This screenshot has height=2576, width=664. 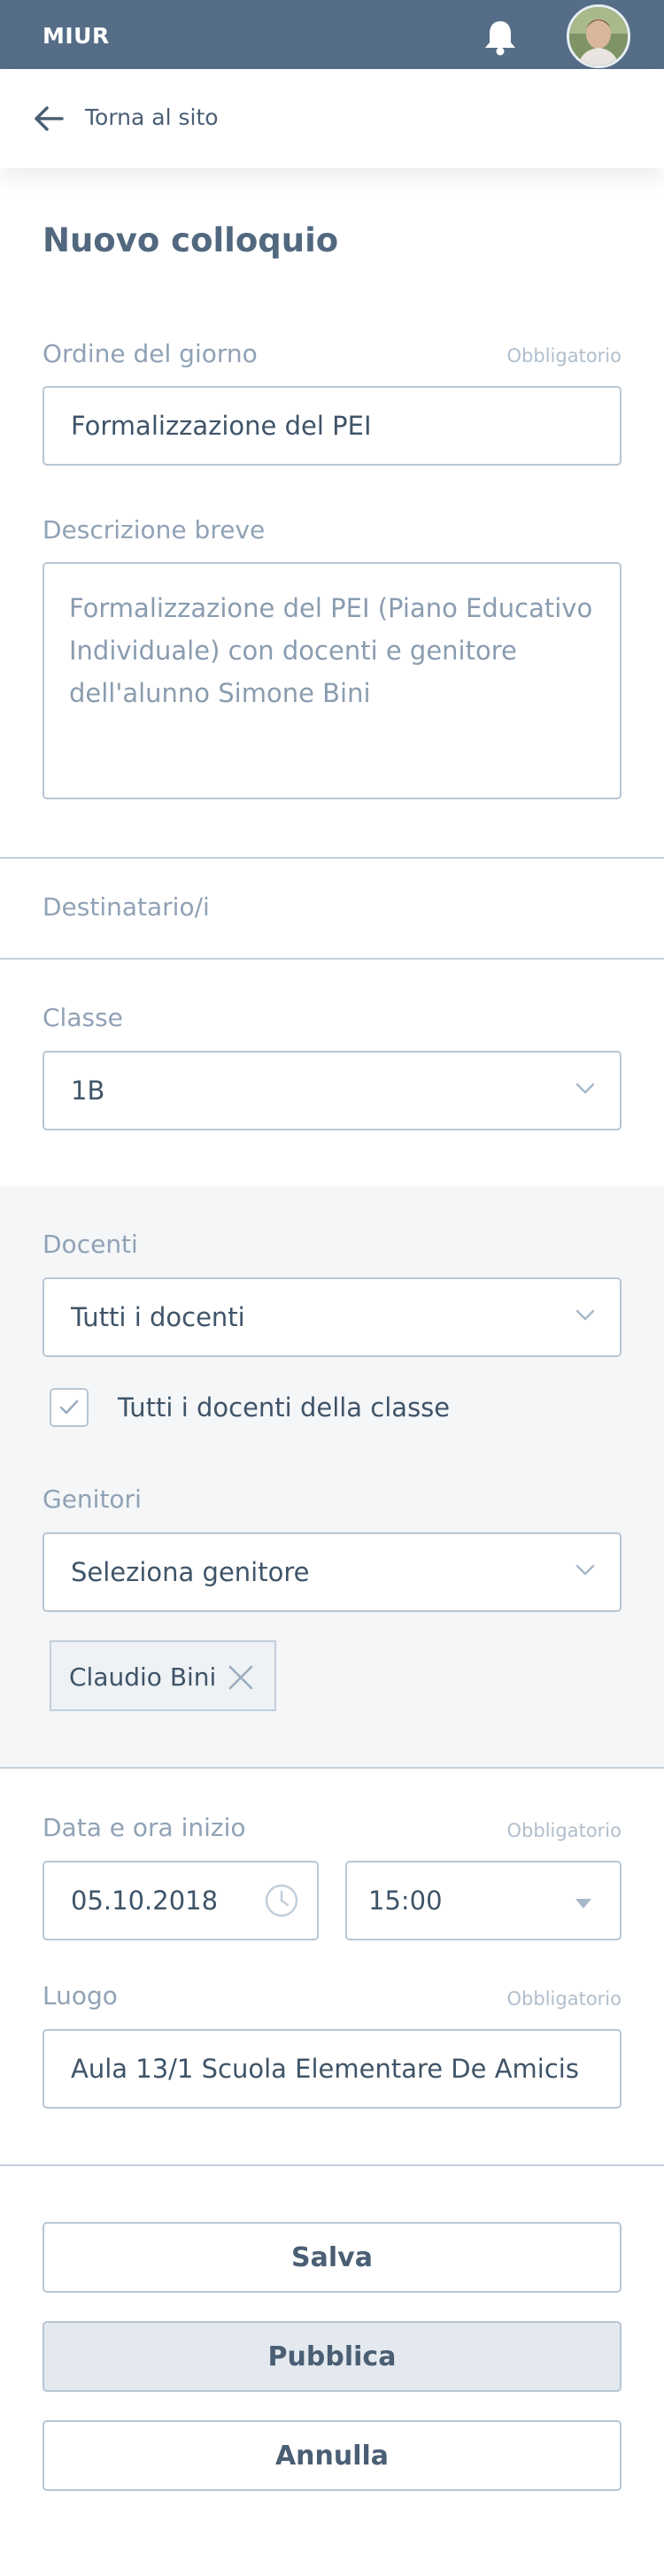 I want to click on time-value: 15:00, so click(x=405, y=1901).